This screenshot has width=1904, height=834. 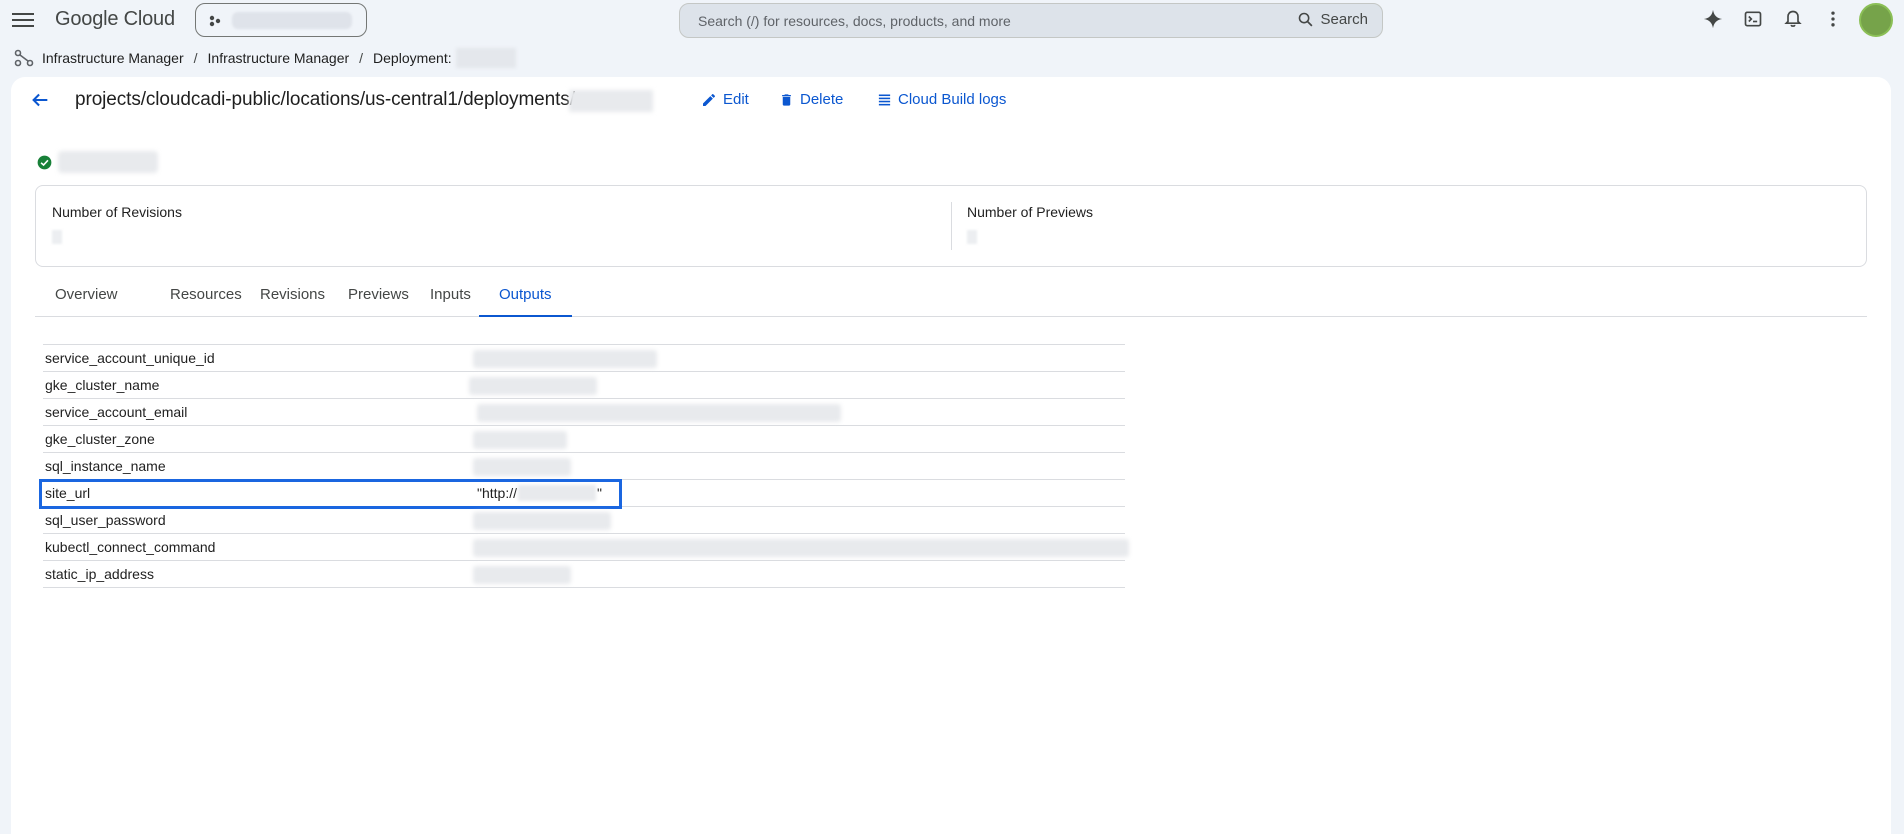 What do you see at coordinates (736, 99) in the screenshot?
I see `edit-label: Edit` at bounding box center [736, 99].